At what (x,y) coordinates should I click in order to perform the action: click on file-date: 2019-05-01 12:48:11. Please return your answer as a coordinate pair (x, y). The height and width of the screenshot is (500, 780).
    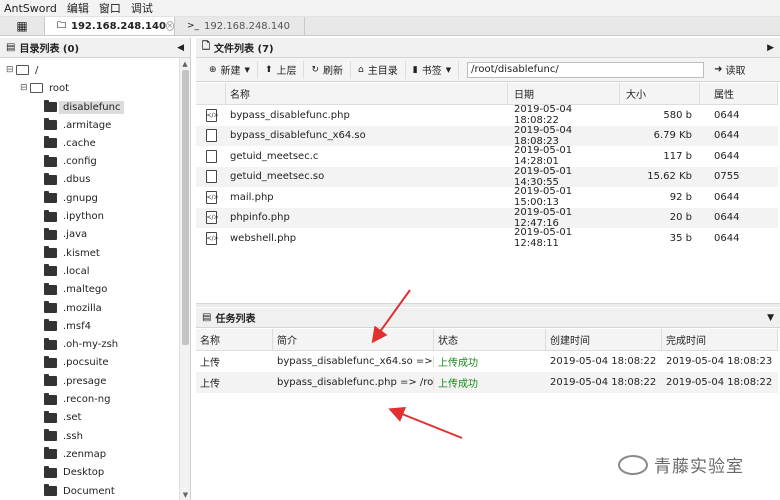
    Looking at the image, I should click on (543, 238).